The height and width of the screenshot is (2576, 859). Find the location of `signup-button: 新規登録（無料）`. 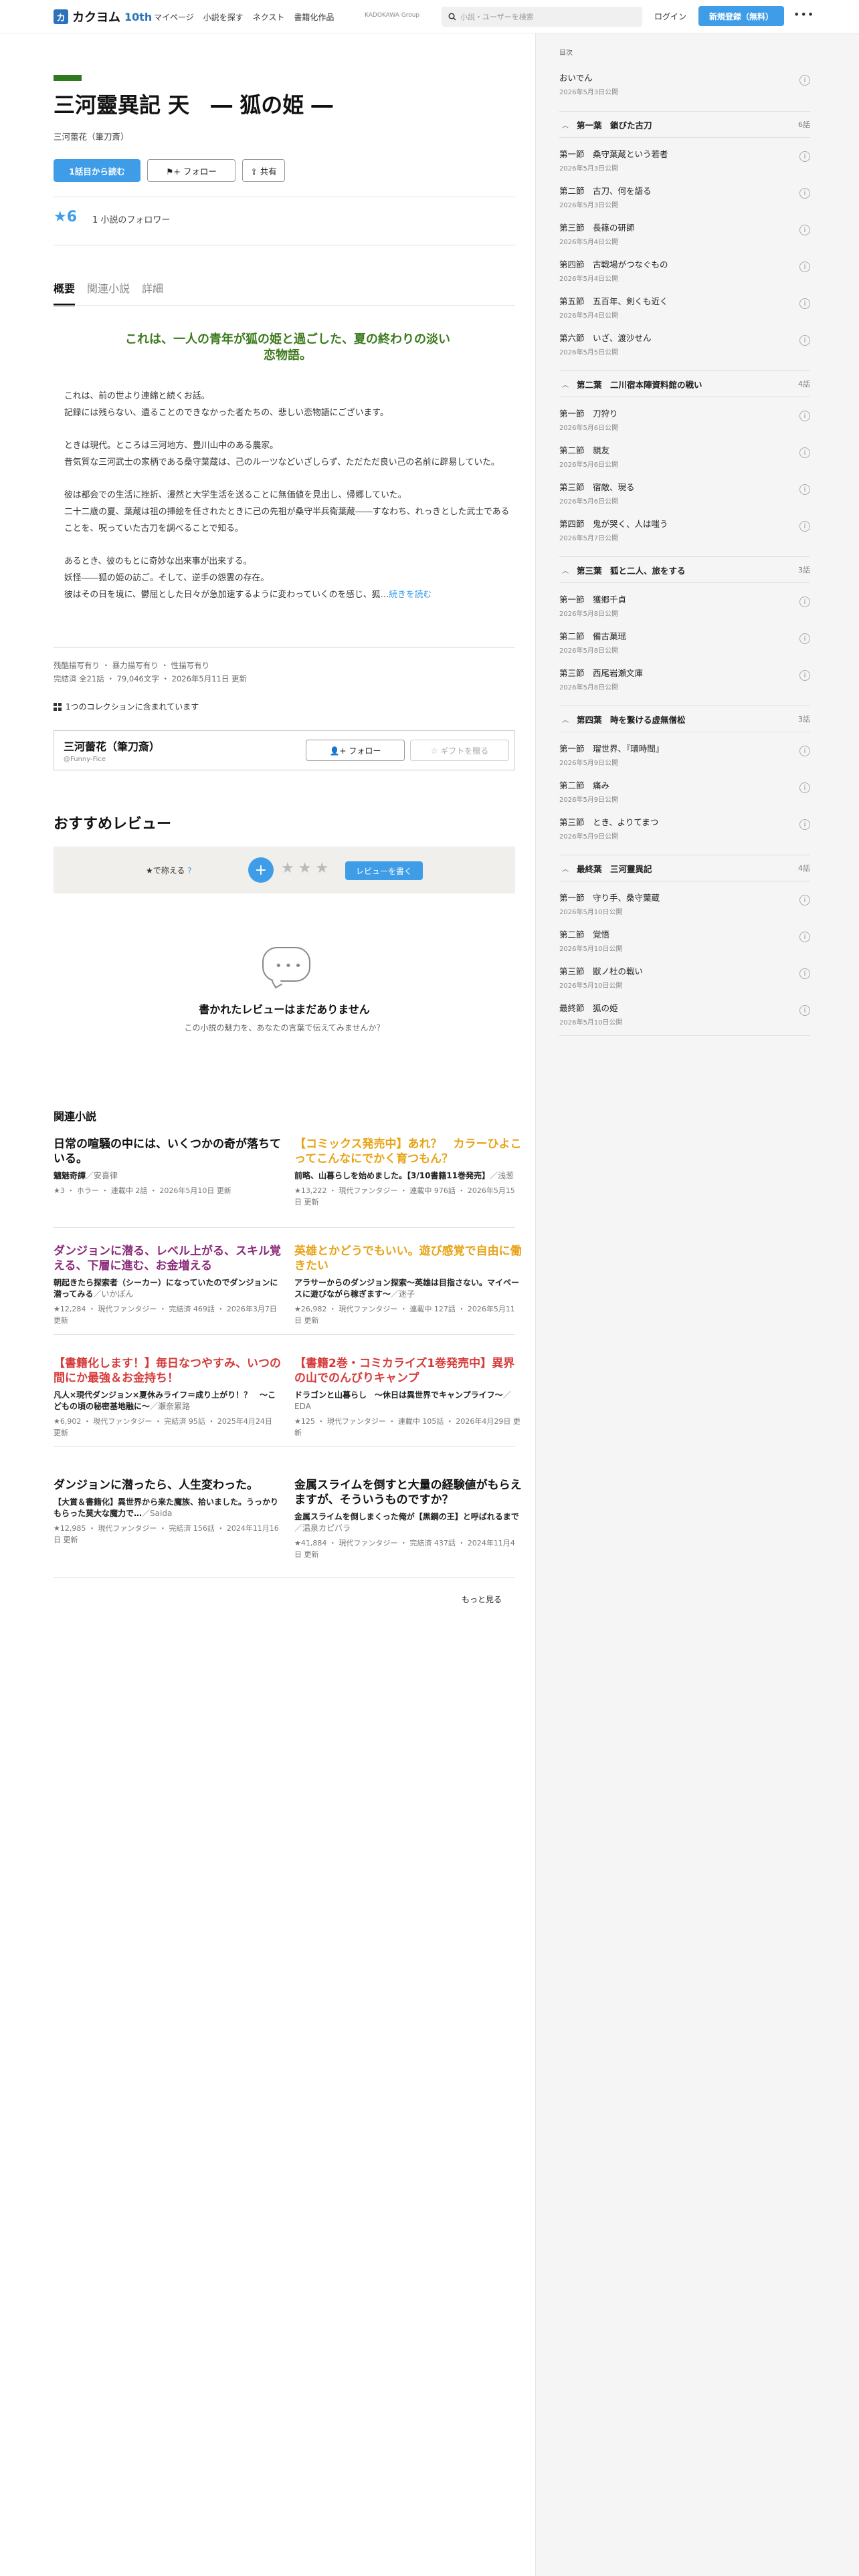

signup-button: 新規登録（無料） is located at coordinates (741, 16).